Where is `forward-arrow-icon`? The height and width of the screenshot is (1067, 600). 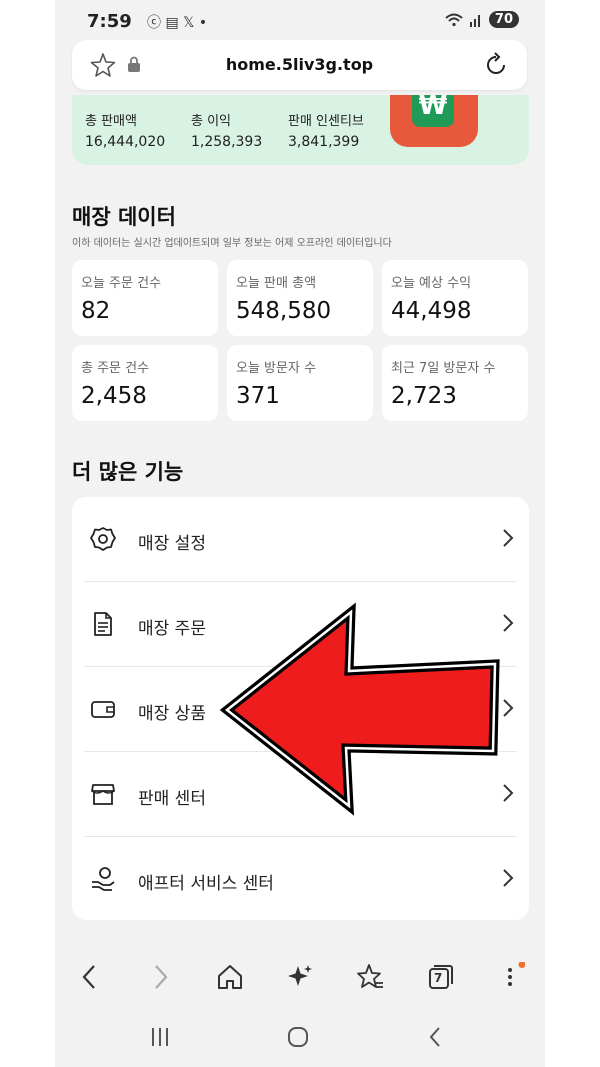 forward-arrow-icon is located at coordinates (160, 977).